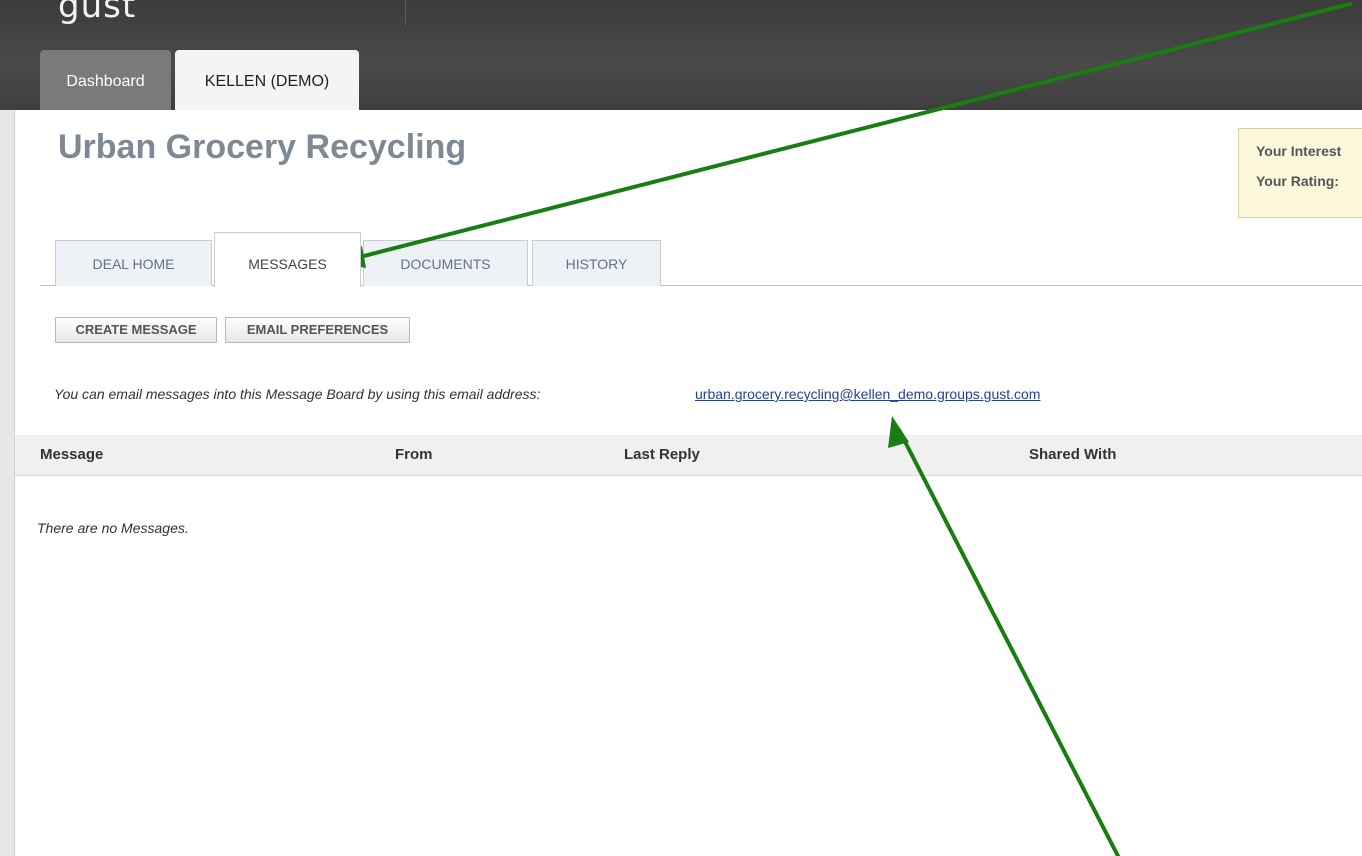  Describe the element at coordinates (133, 263) in the screenshot. I see `tab-deal-home: DEAL HOME` at that location.